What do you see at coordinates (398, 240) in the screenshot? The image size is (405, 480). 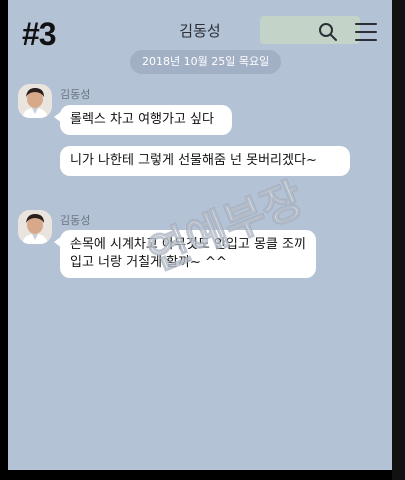 I see `video-edge` at bounding box center [398, 240].